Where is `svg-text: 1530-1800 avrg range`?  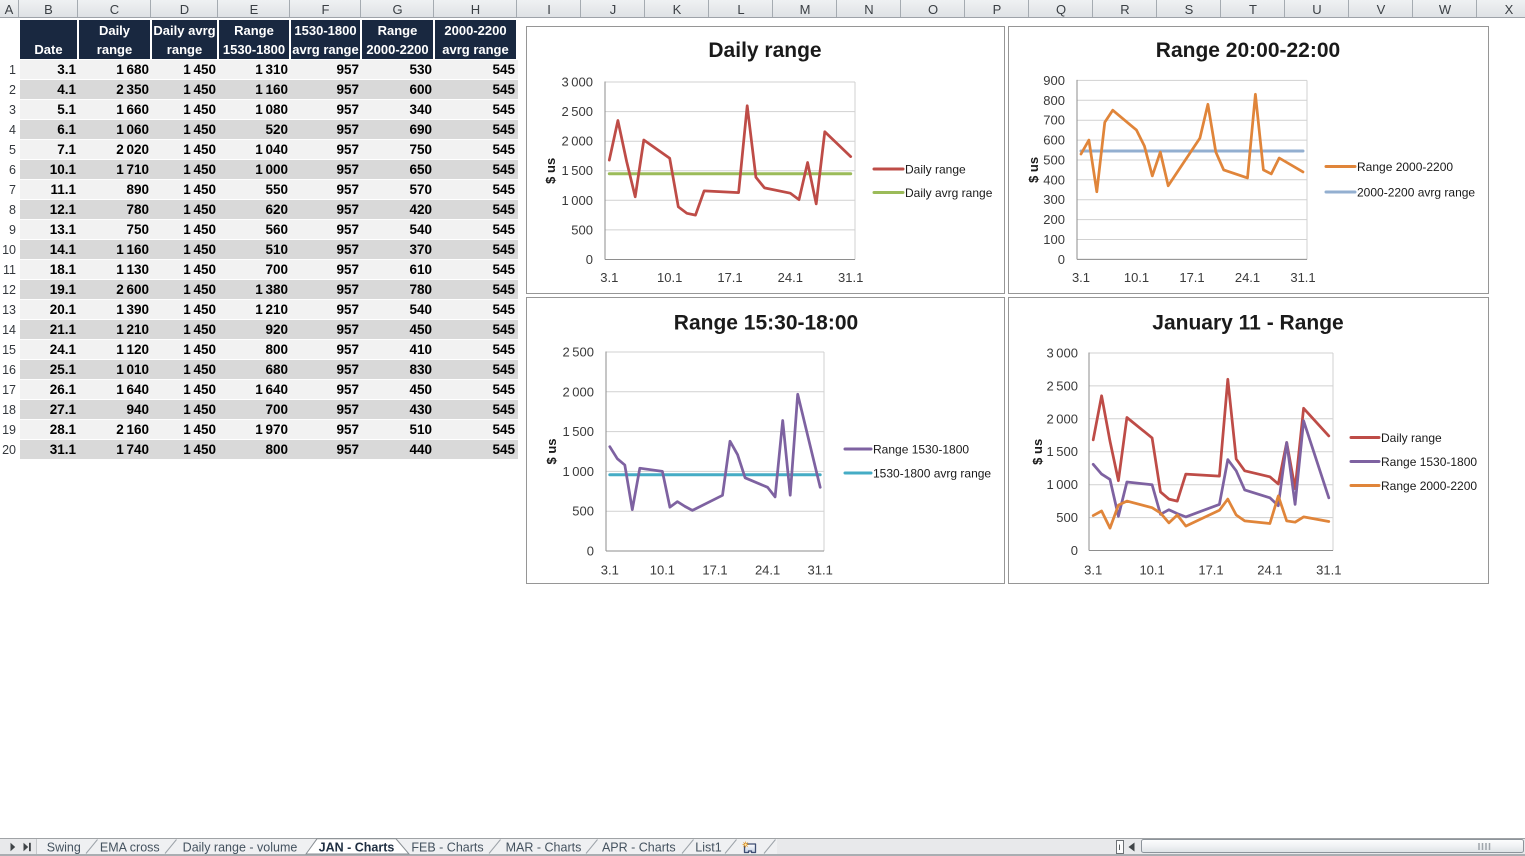
svg-text: 1530-1800 avrg range is located at coordinates (932, 474).